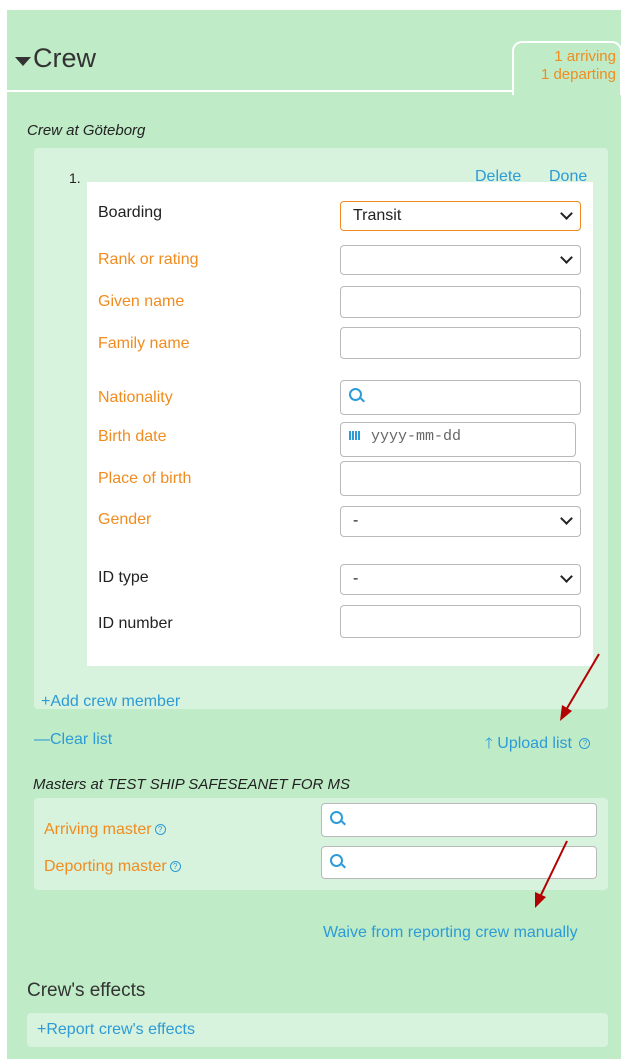 The image size is (621, 1059). What do you see at coordinates (489, 743) in the screenshot?
I see `upload-arrow-icon: 🡑` at bounding box center [489, 743].